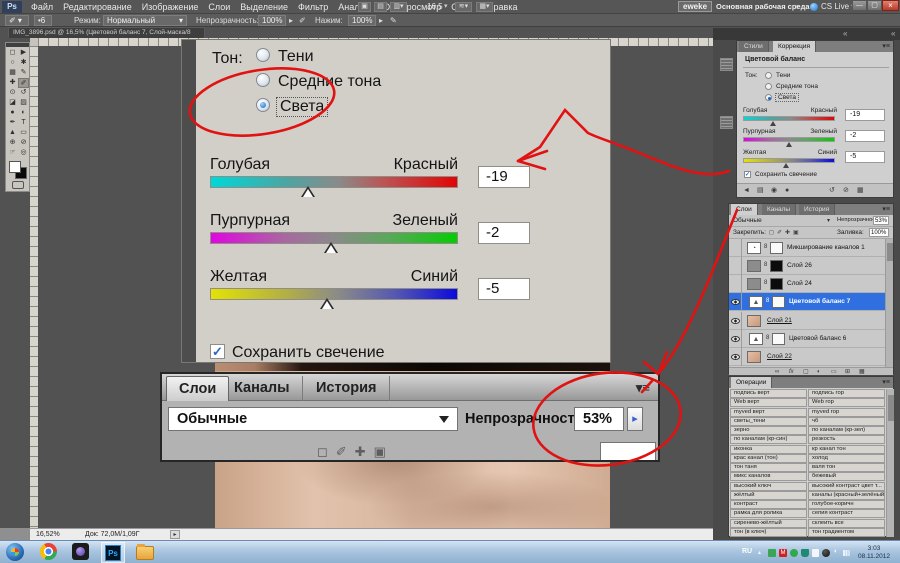 The image size is (900, 563). What do you see at coordinates (760, 191) in the screenshot?
I see `expanded-view-icon: ▤` at bounding box center [760, 191].